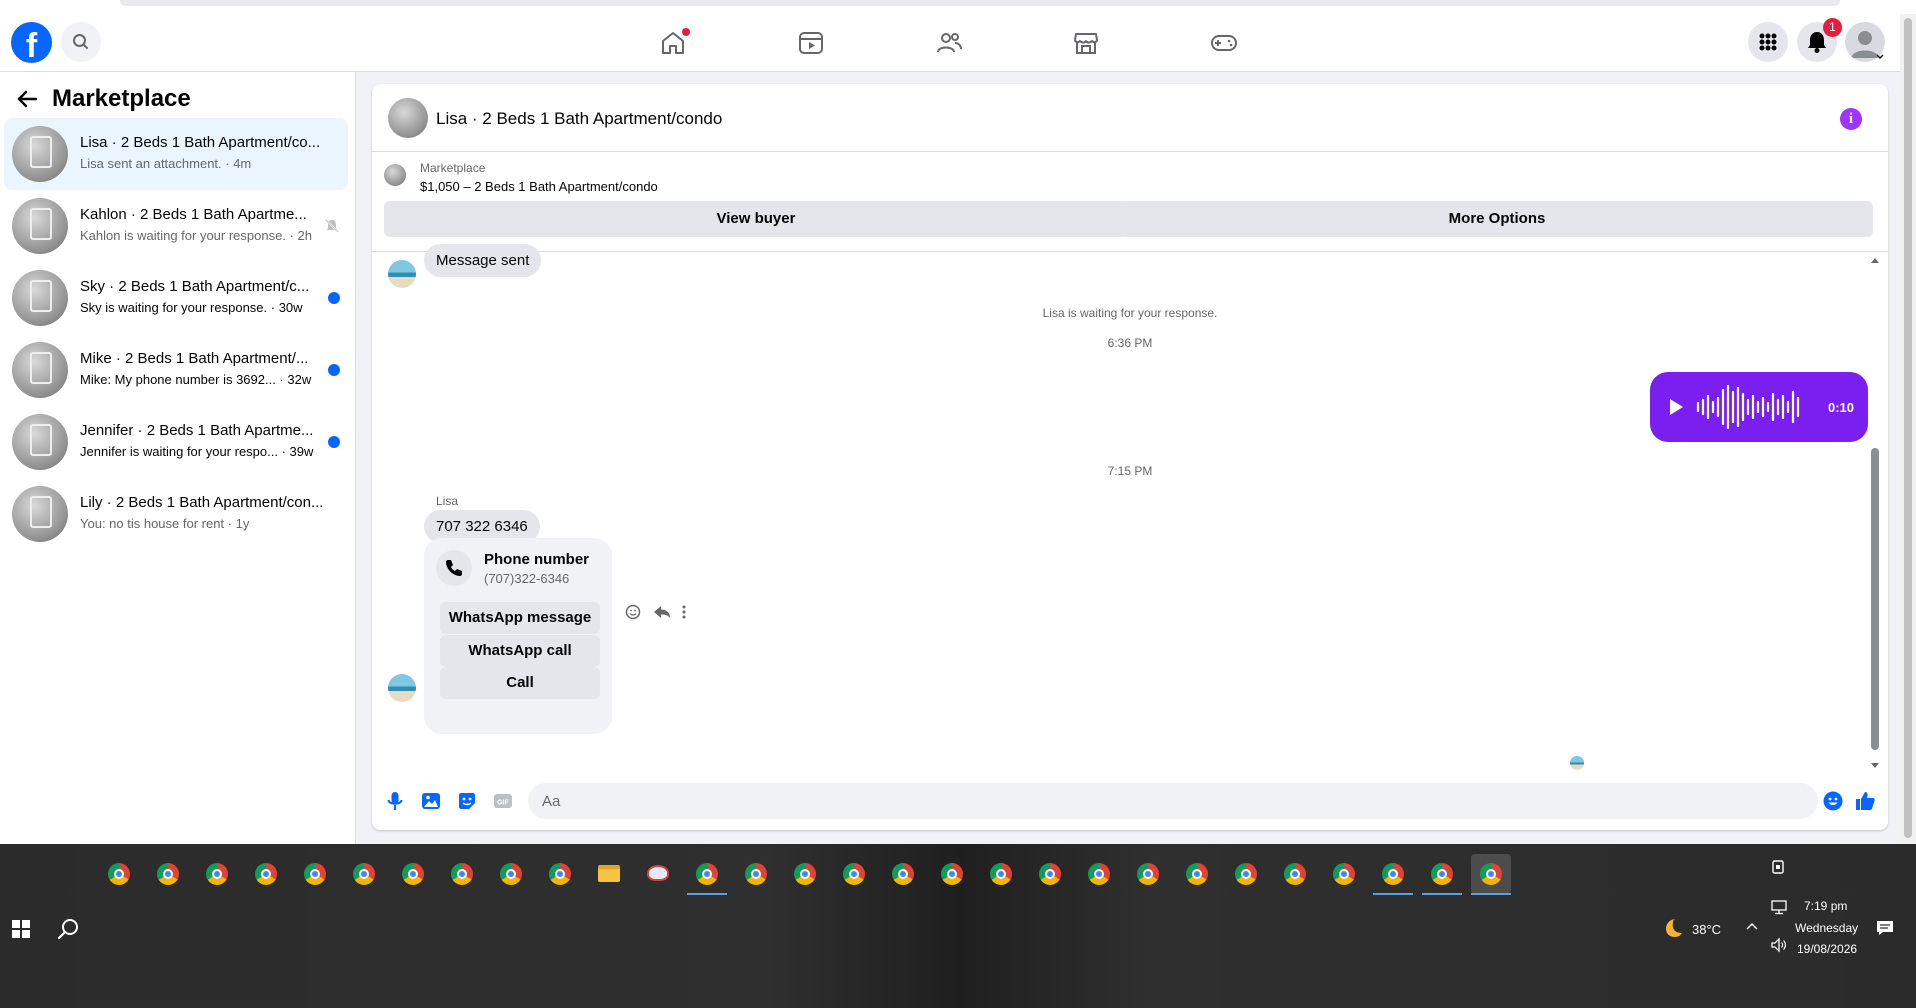 The image size is (1916, 1008). I want to click on view-buyer-button: View buyer, so click(756, 219).